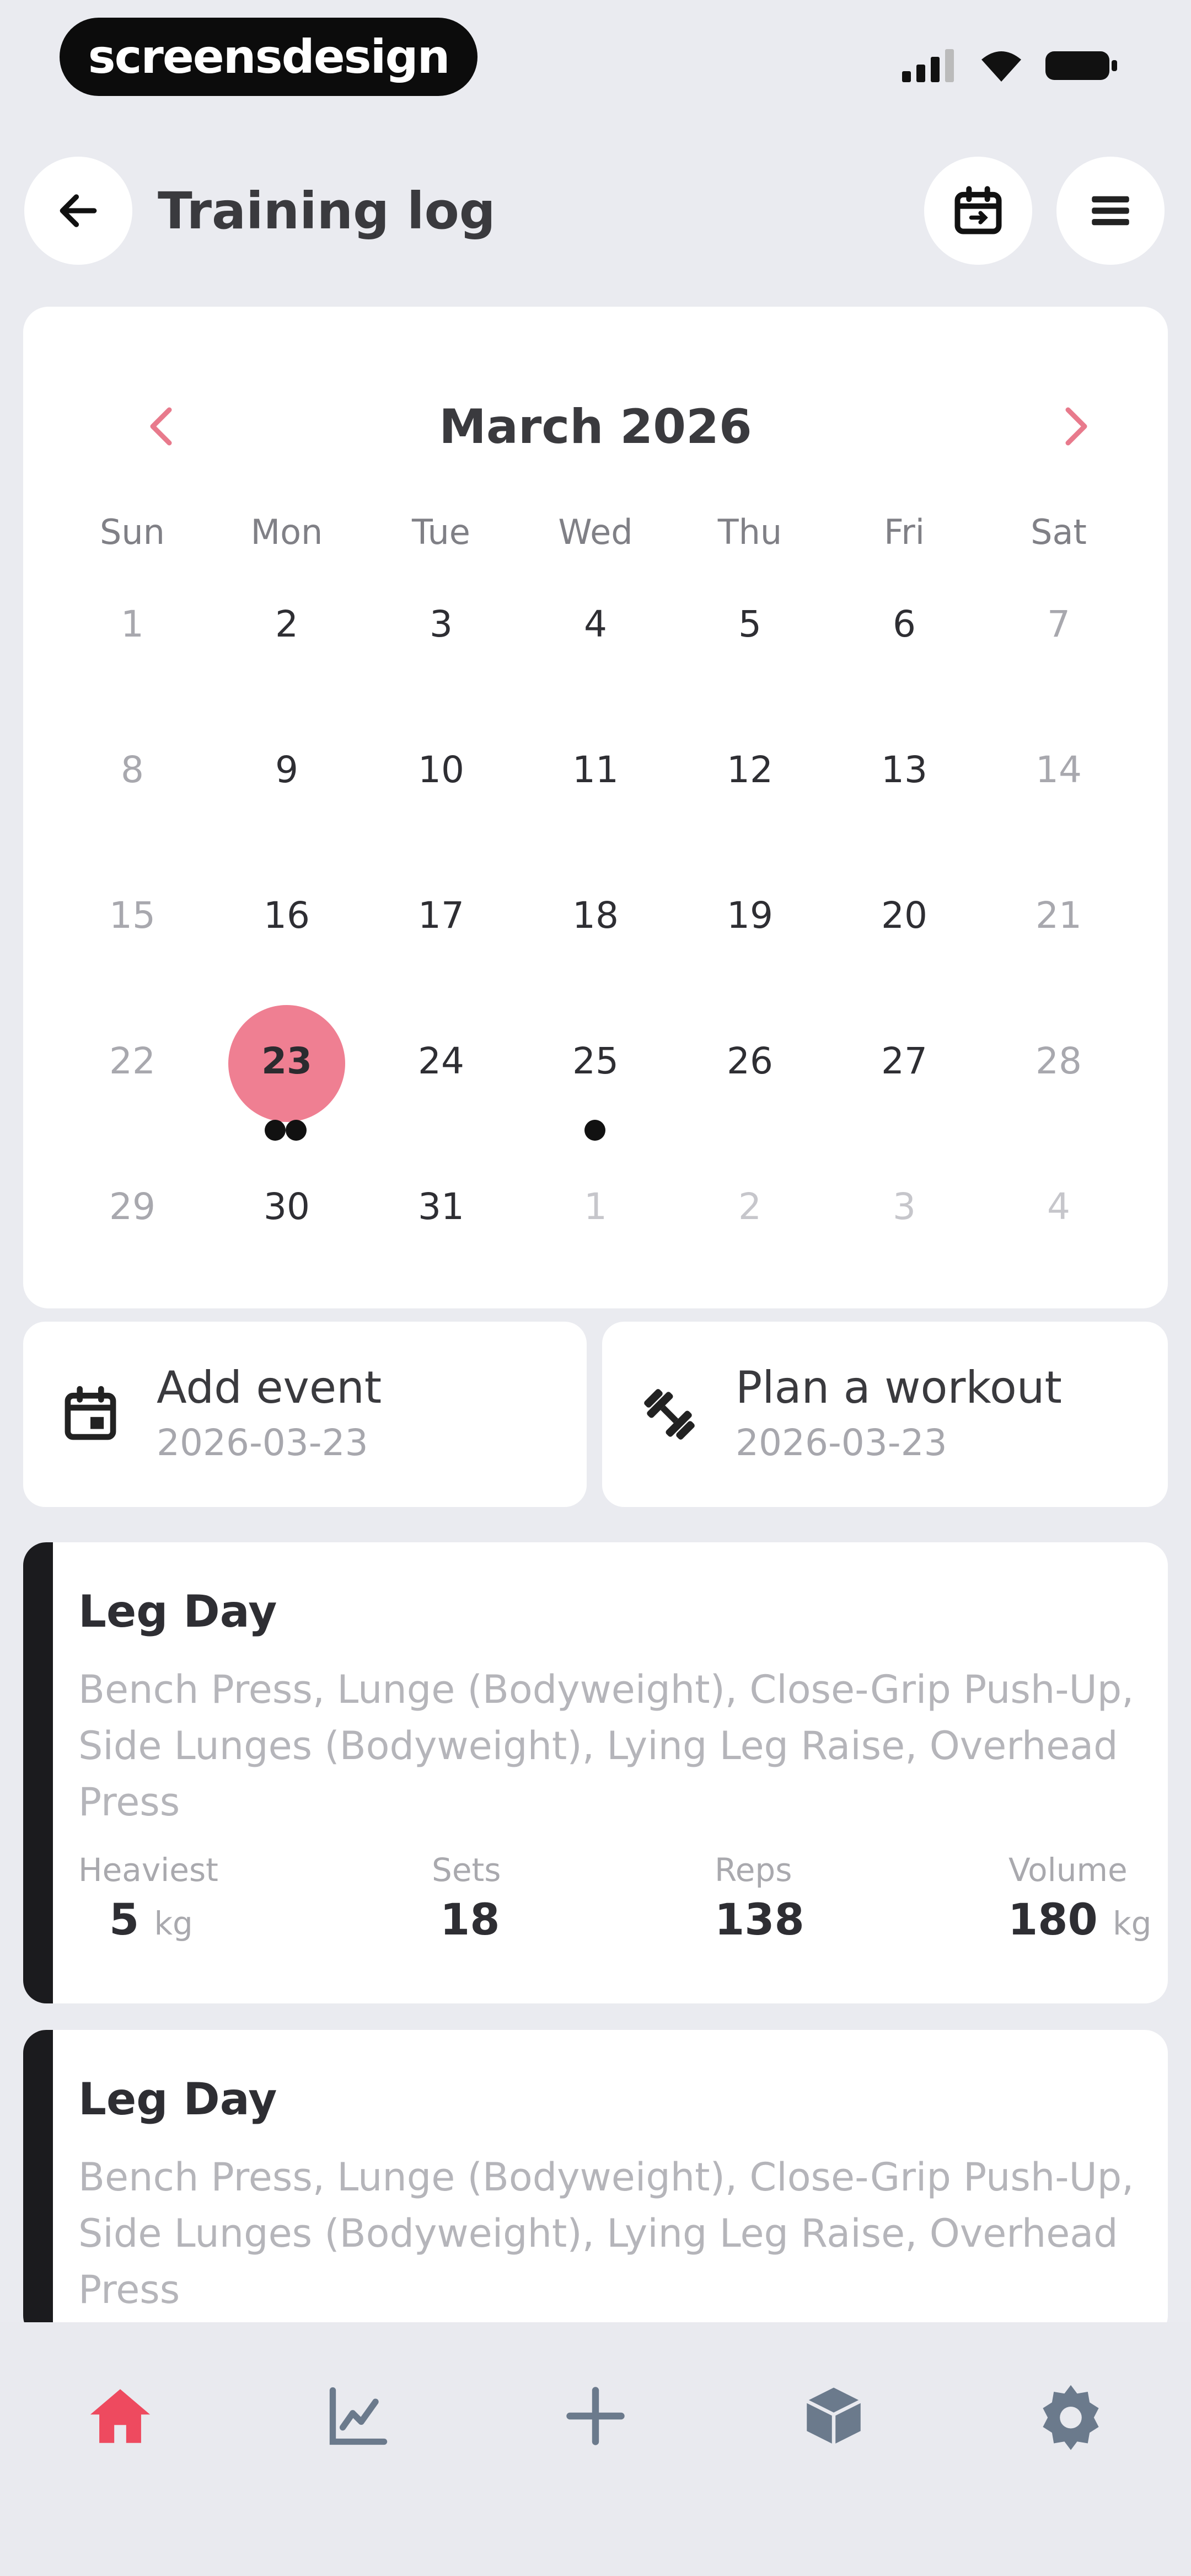 Image resolution: width=1191 pixels, height=2576 pixels. What do you see at coordinates (1001, 66) in the screenshot?
I see `wifi-icon` at bounding box center [1001, 66].